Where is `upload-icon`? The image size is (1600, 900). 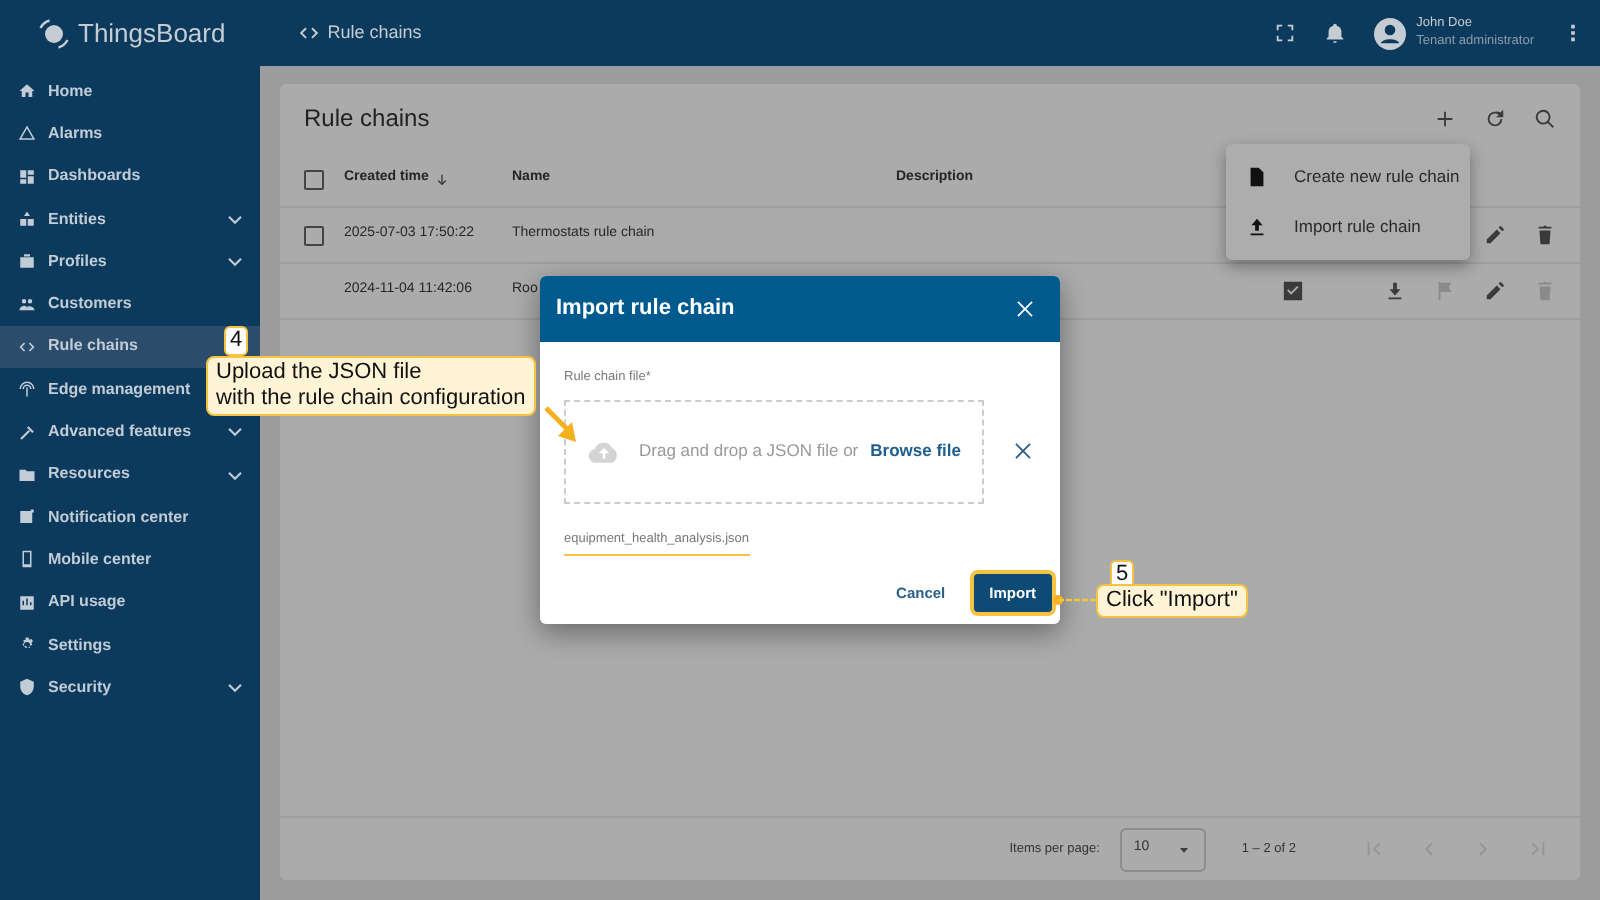 upload-icon is located at coordinates (1257, 227).